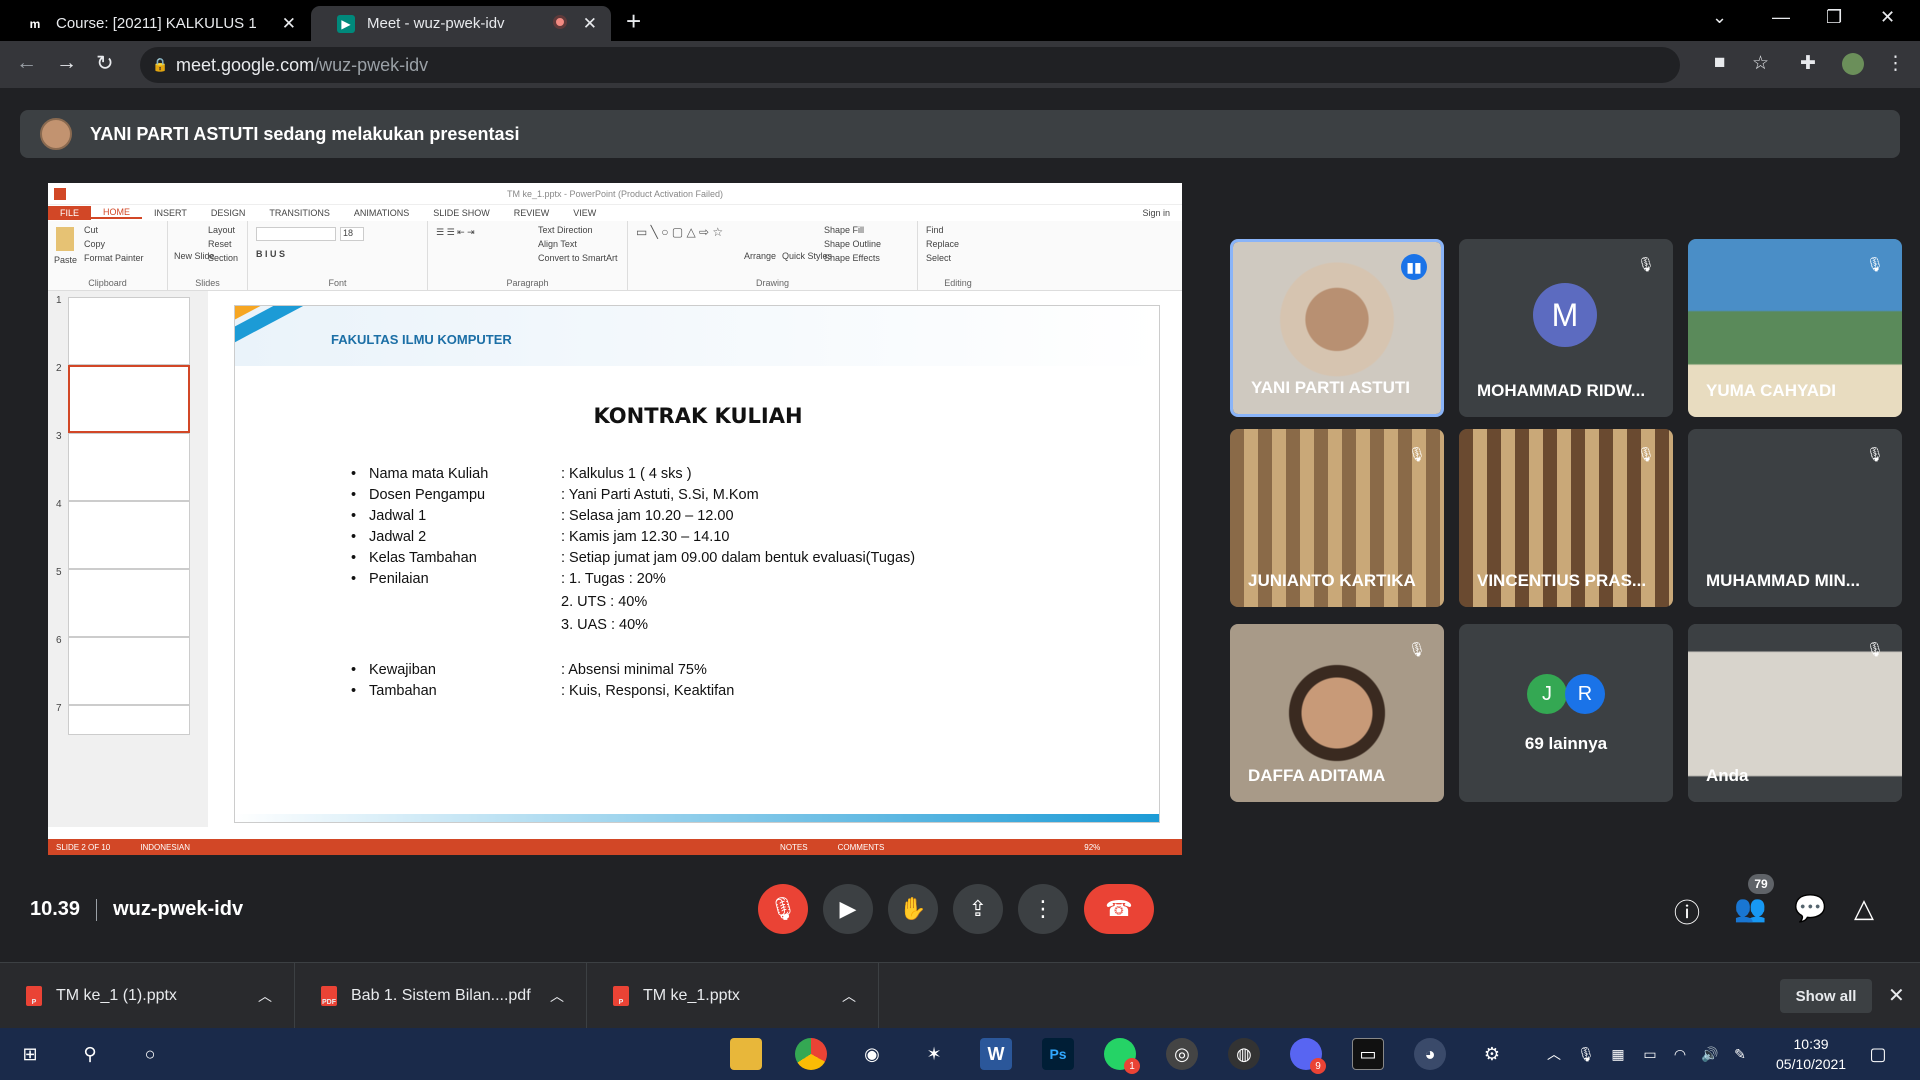  Describe the element at coordinates (942, 244) in the screenshot. I see `replace-button: Replace` at that location.